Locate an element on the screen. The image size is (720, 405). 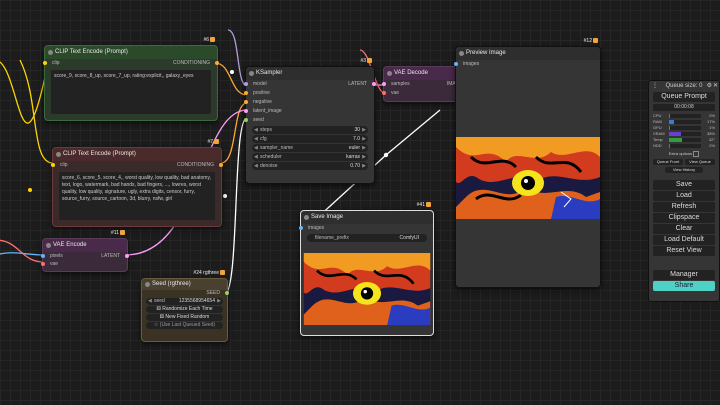
node-badge: #12 is located at coordinates (591, 41).